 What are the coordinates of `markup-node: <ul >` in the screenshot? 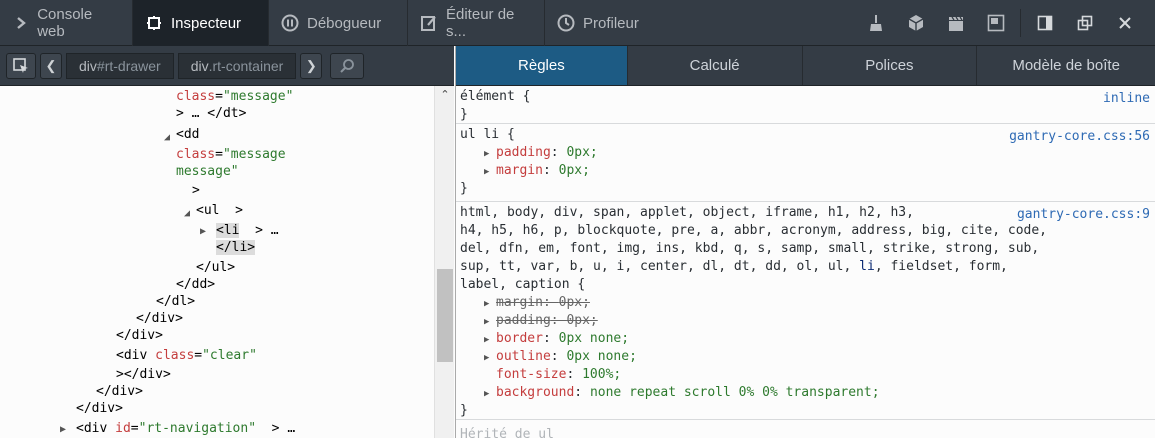 It's located at (219, 210).